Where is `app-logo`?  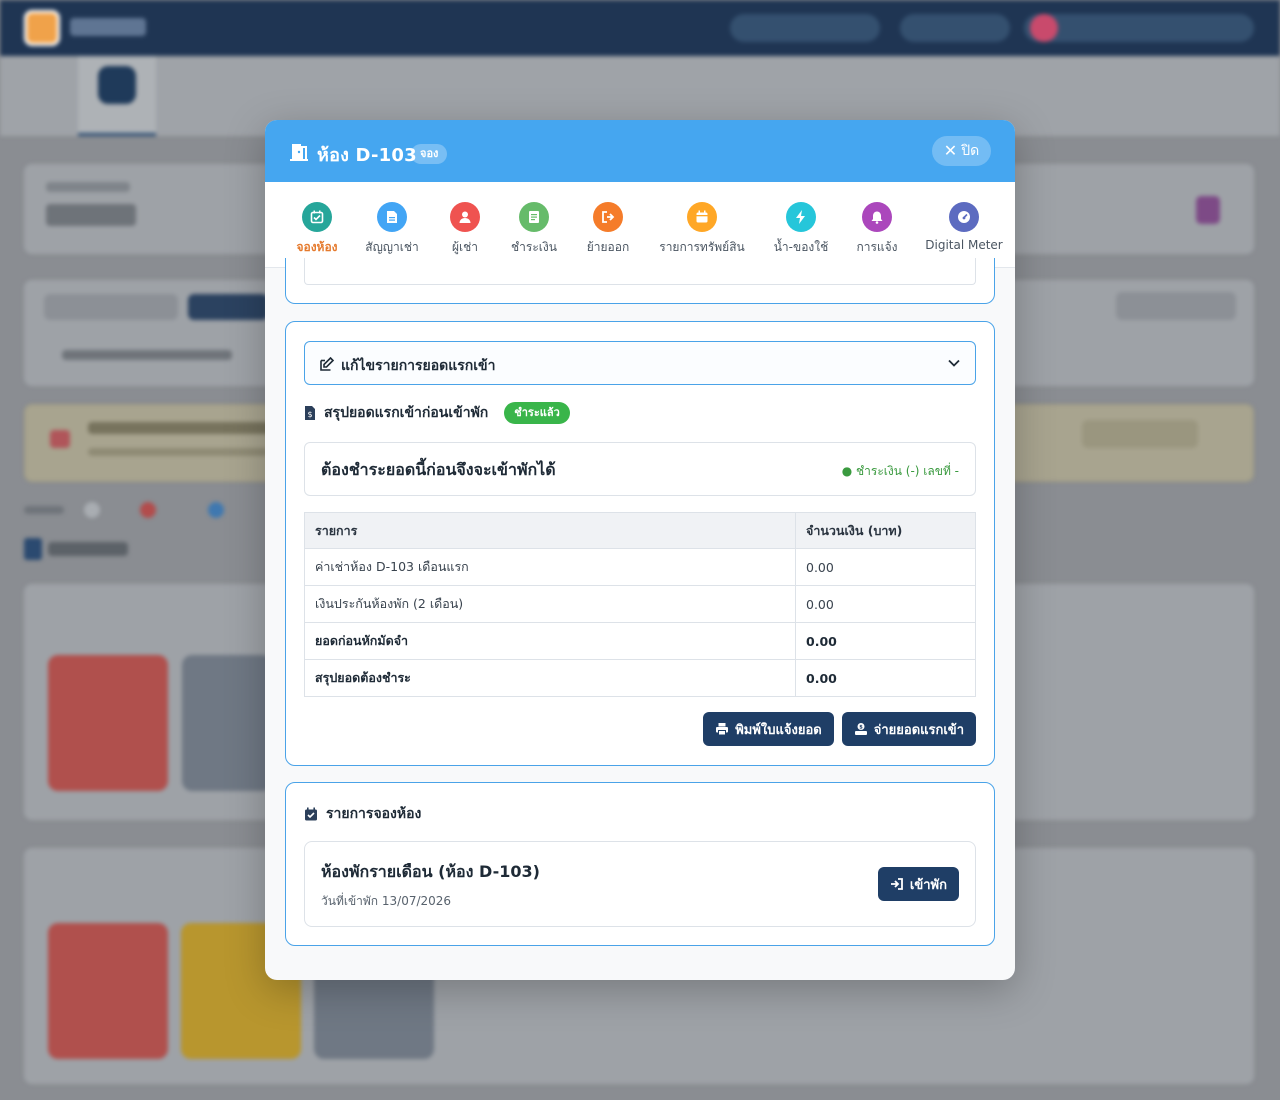 app-logo is located at coordinates (42, 28).